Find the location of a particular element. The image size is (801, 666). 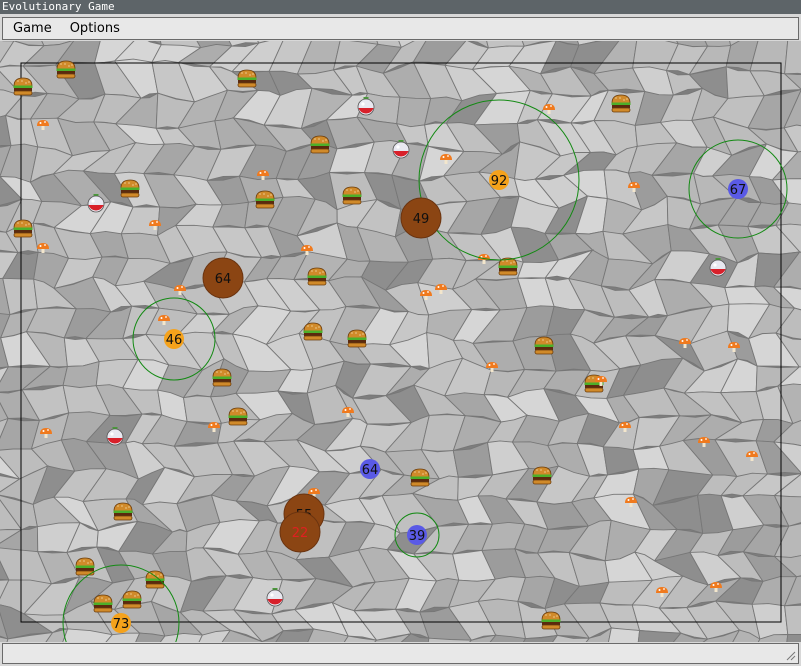

menu-game: Game is located at coordinates (32, 28).